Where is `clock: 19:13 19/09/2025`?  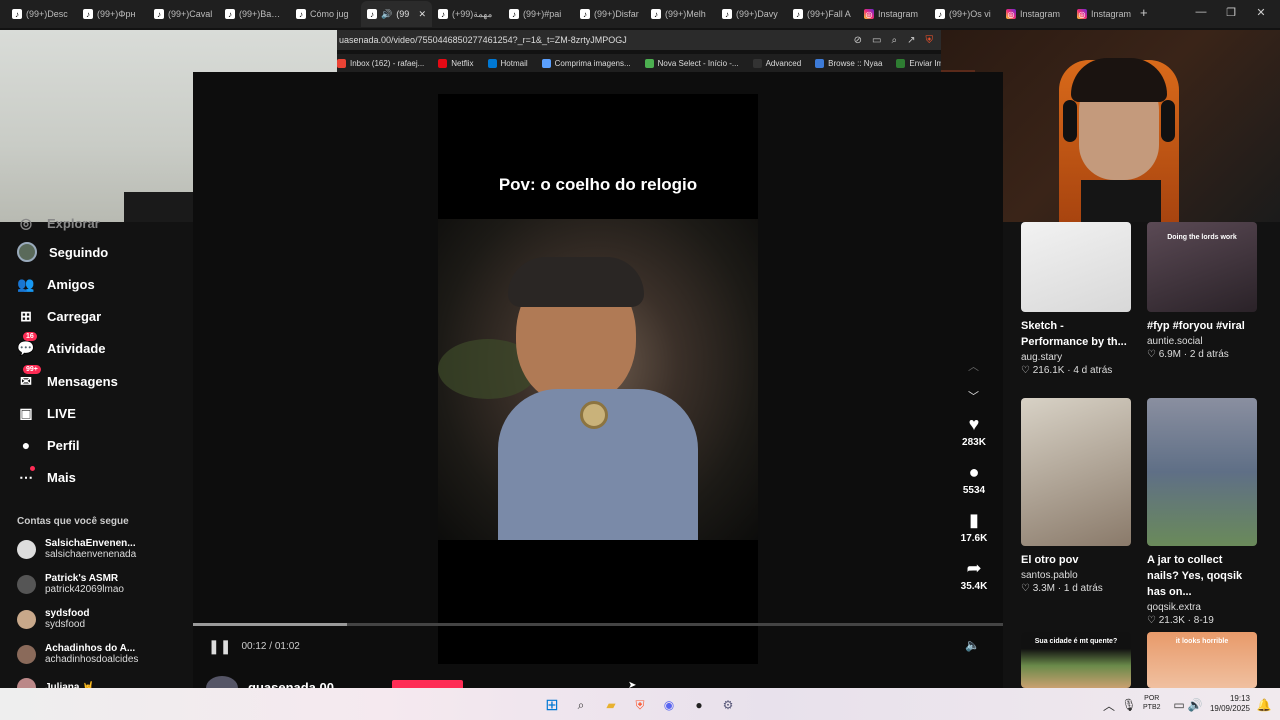
clock: 19:13 19/09/2025 is located at coordinates (1229, 704).